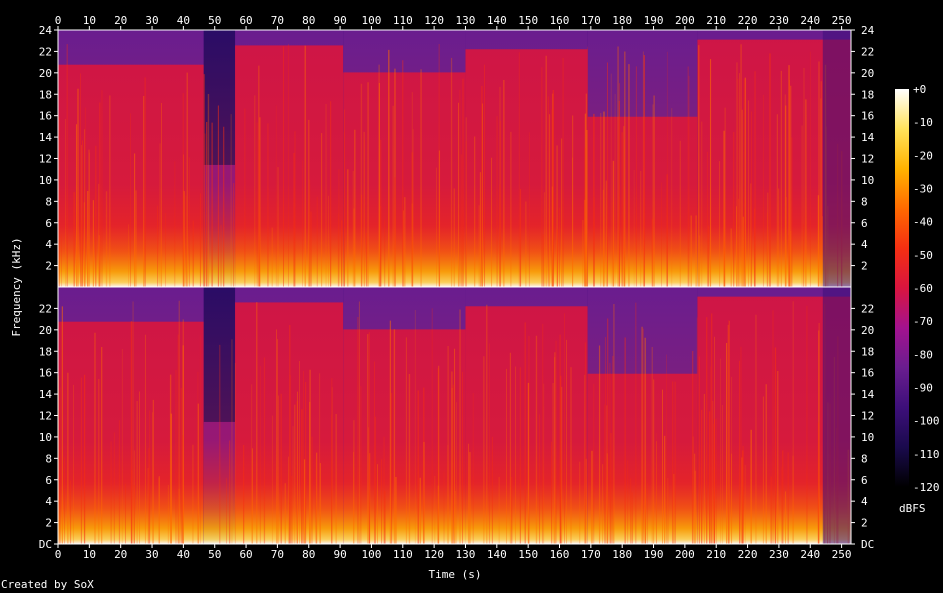 The height and width of the screenshot is (593, 943). Describe the element at coordinates (151, 20) in the screenshot. I see `x-tick-label-top: 30` at that location.